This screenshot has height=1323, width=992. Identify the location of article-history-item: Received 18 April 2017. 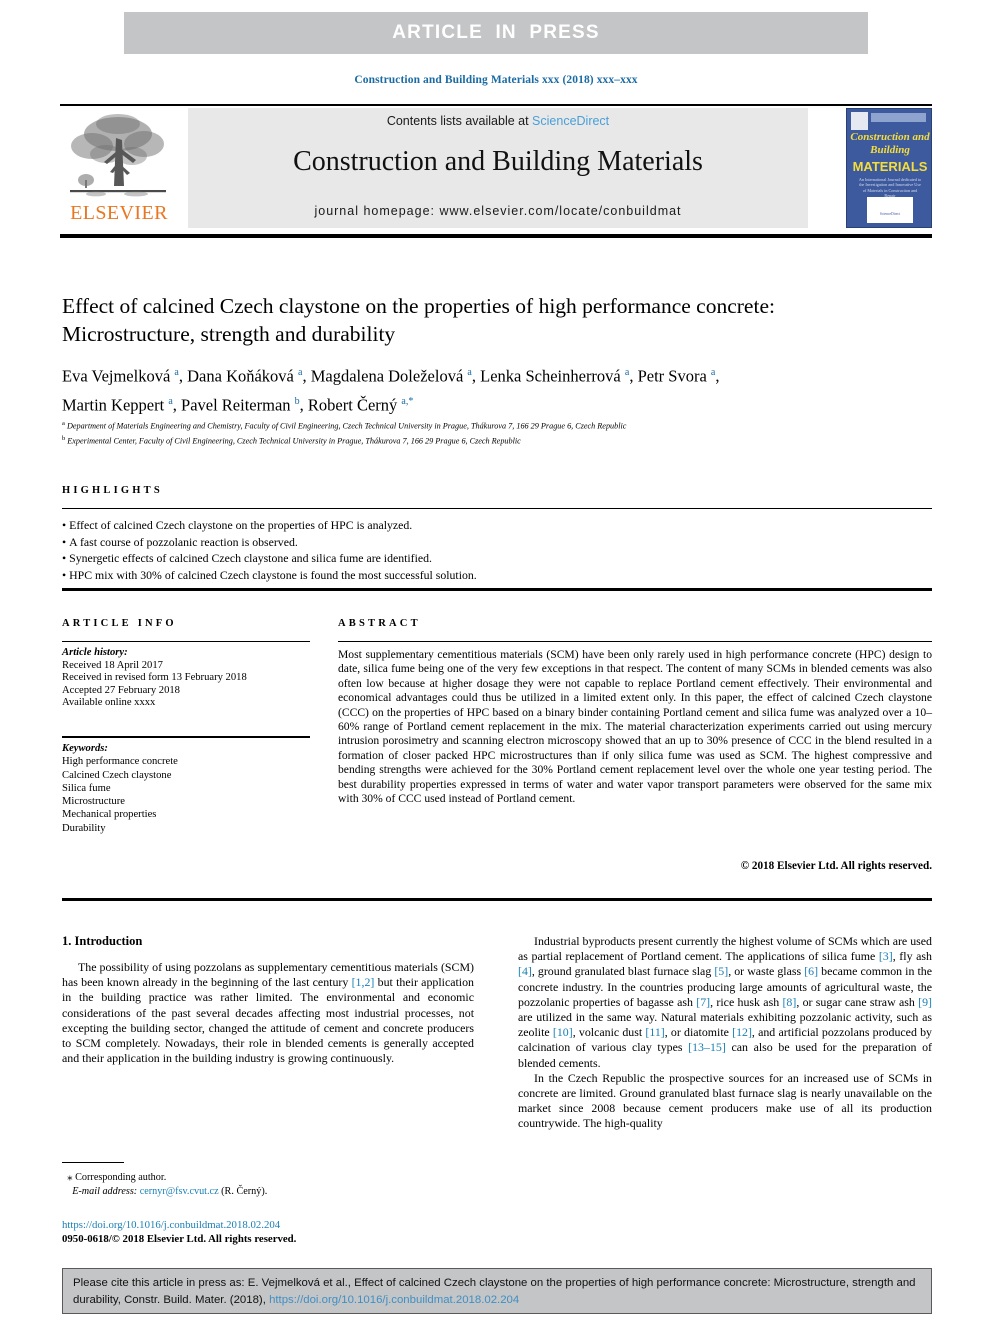
(112, 665).